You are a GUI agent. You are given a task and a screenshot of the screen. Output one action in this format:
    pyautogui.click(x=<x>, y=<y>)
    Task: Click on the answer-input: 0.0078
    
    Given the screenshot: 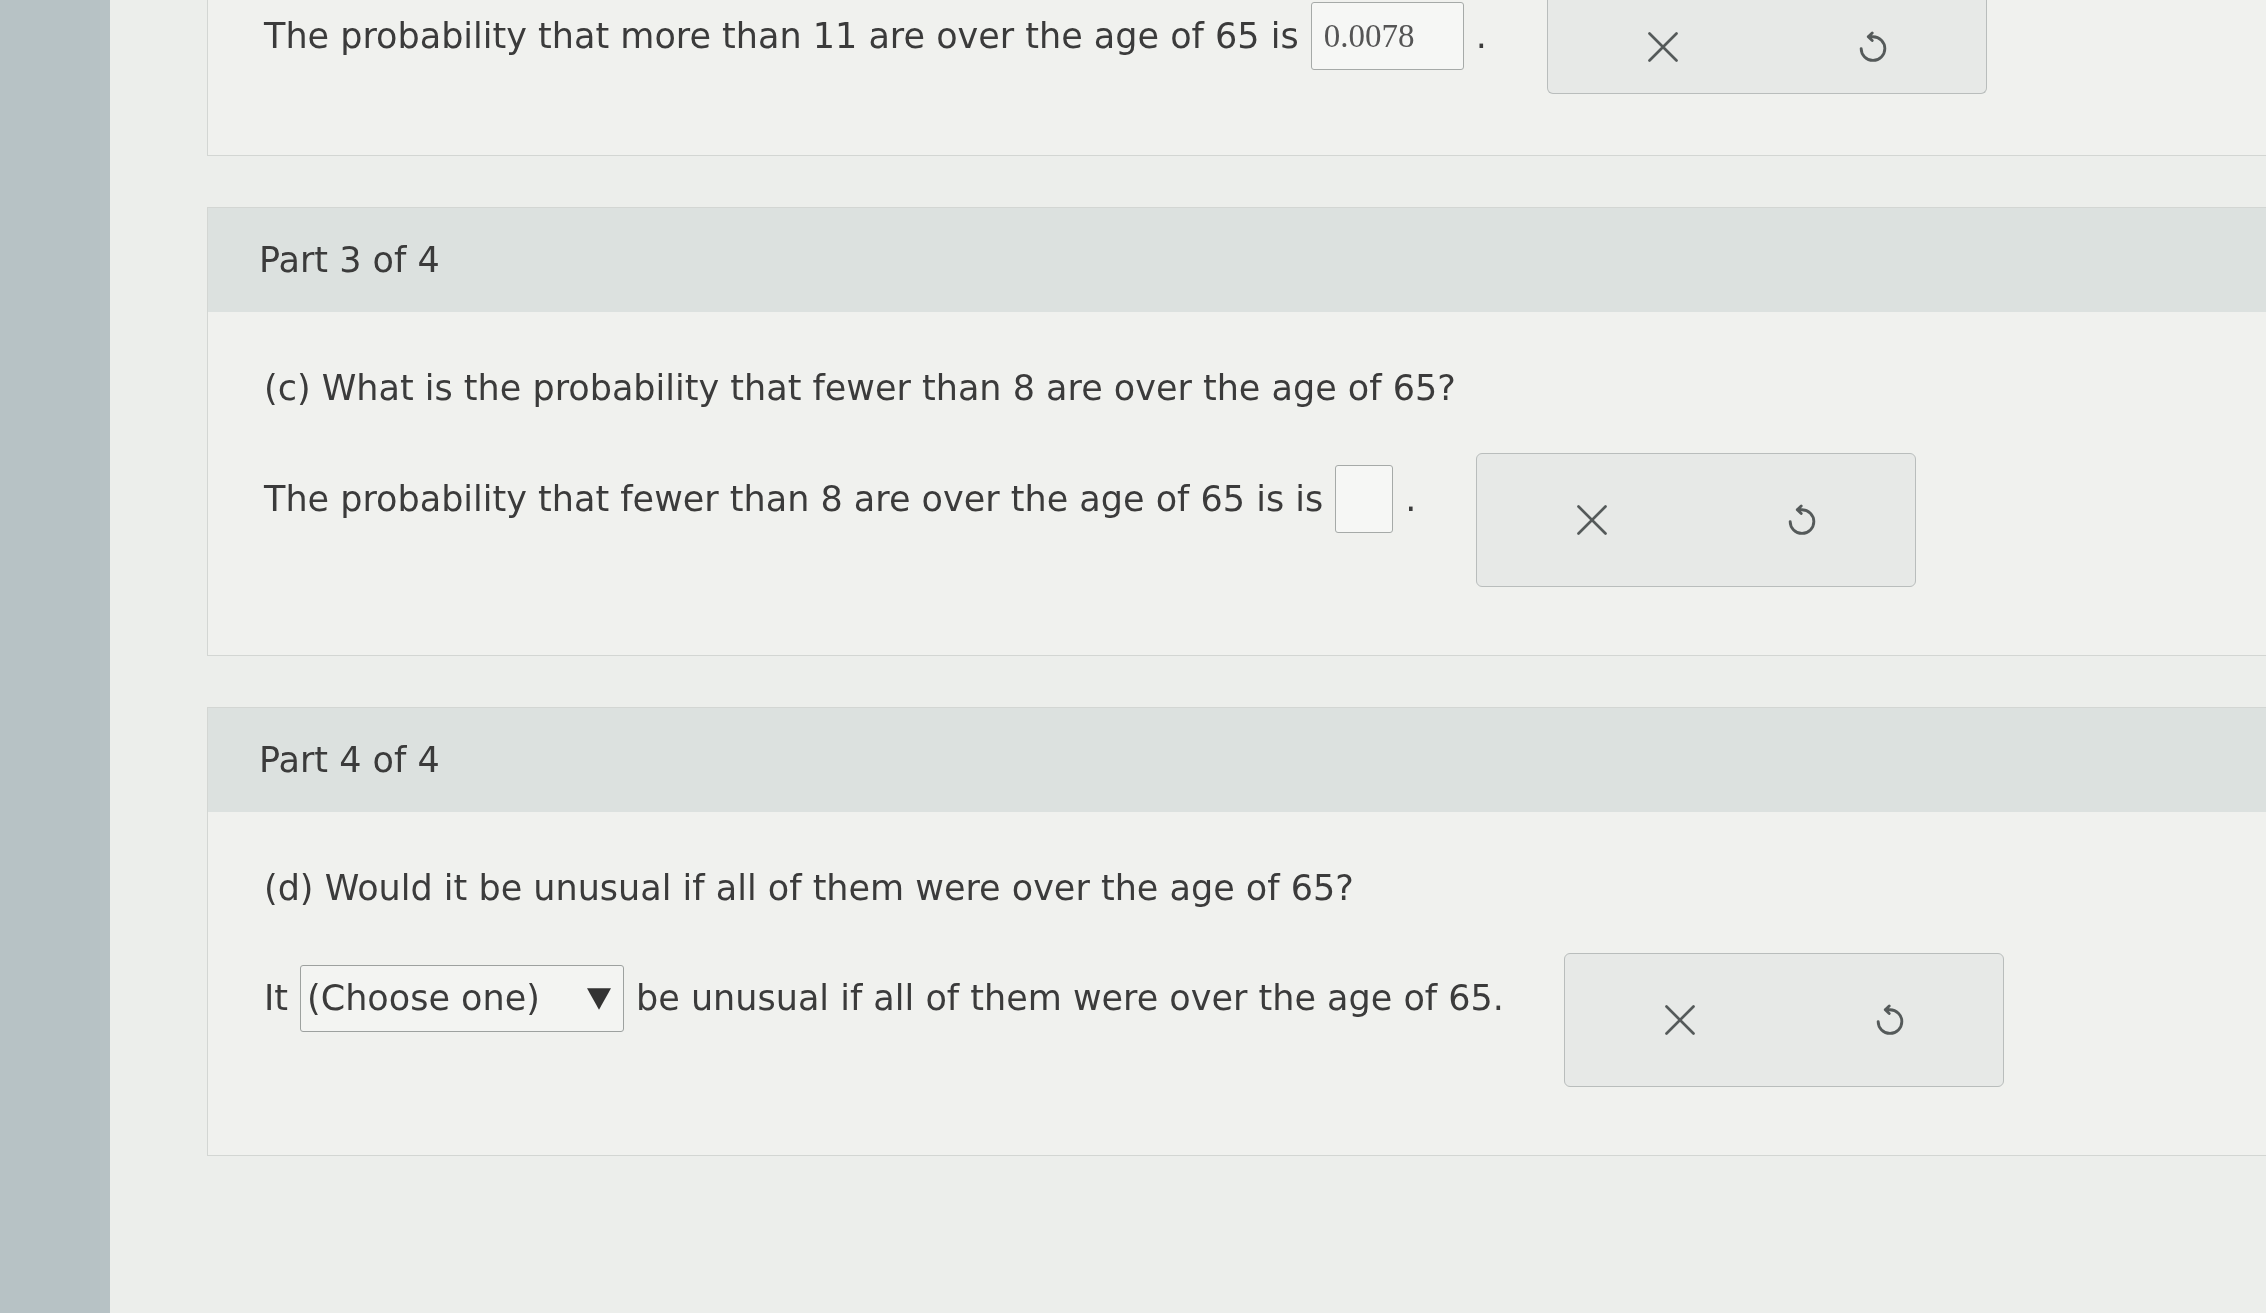 What is the action you would take?
    pyautogui.click(x=1387, y=36)
    